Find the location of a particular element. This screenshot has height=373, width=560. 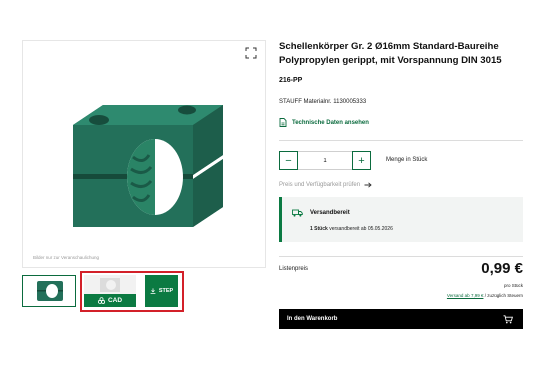

cart-icon is located at coordinates (508, 318).